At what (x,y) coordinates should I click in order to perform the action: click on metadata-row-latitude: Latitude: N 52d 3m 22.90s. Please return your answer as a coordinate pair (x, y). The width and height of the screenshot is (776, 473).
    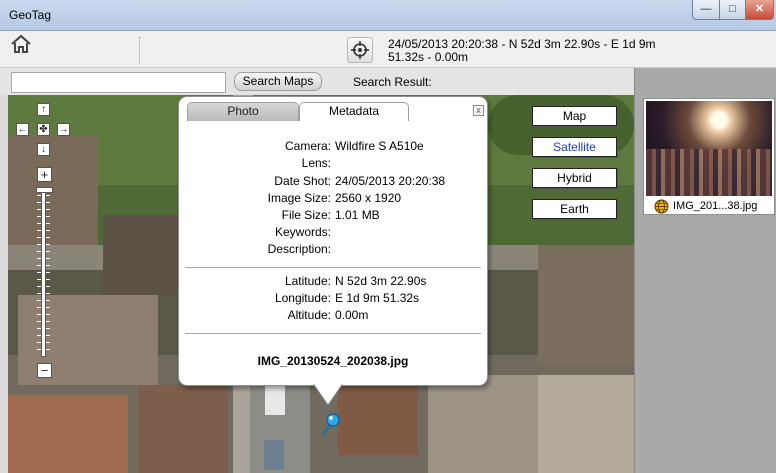
    Looking at the image, I should click on (333, 281).